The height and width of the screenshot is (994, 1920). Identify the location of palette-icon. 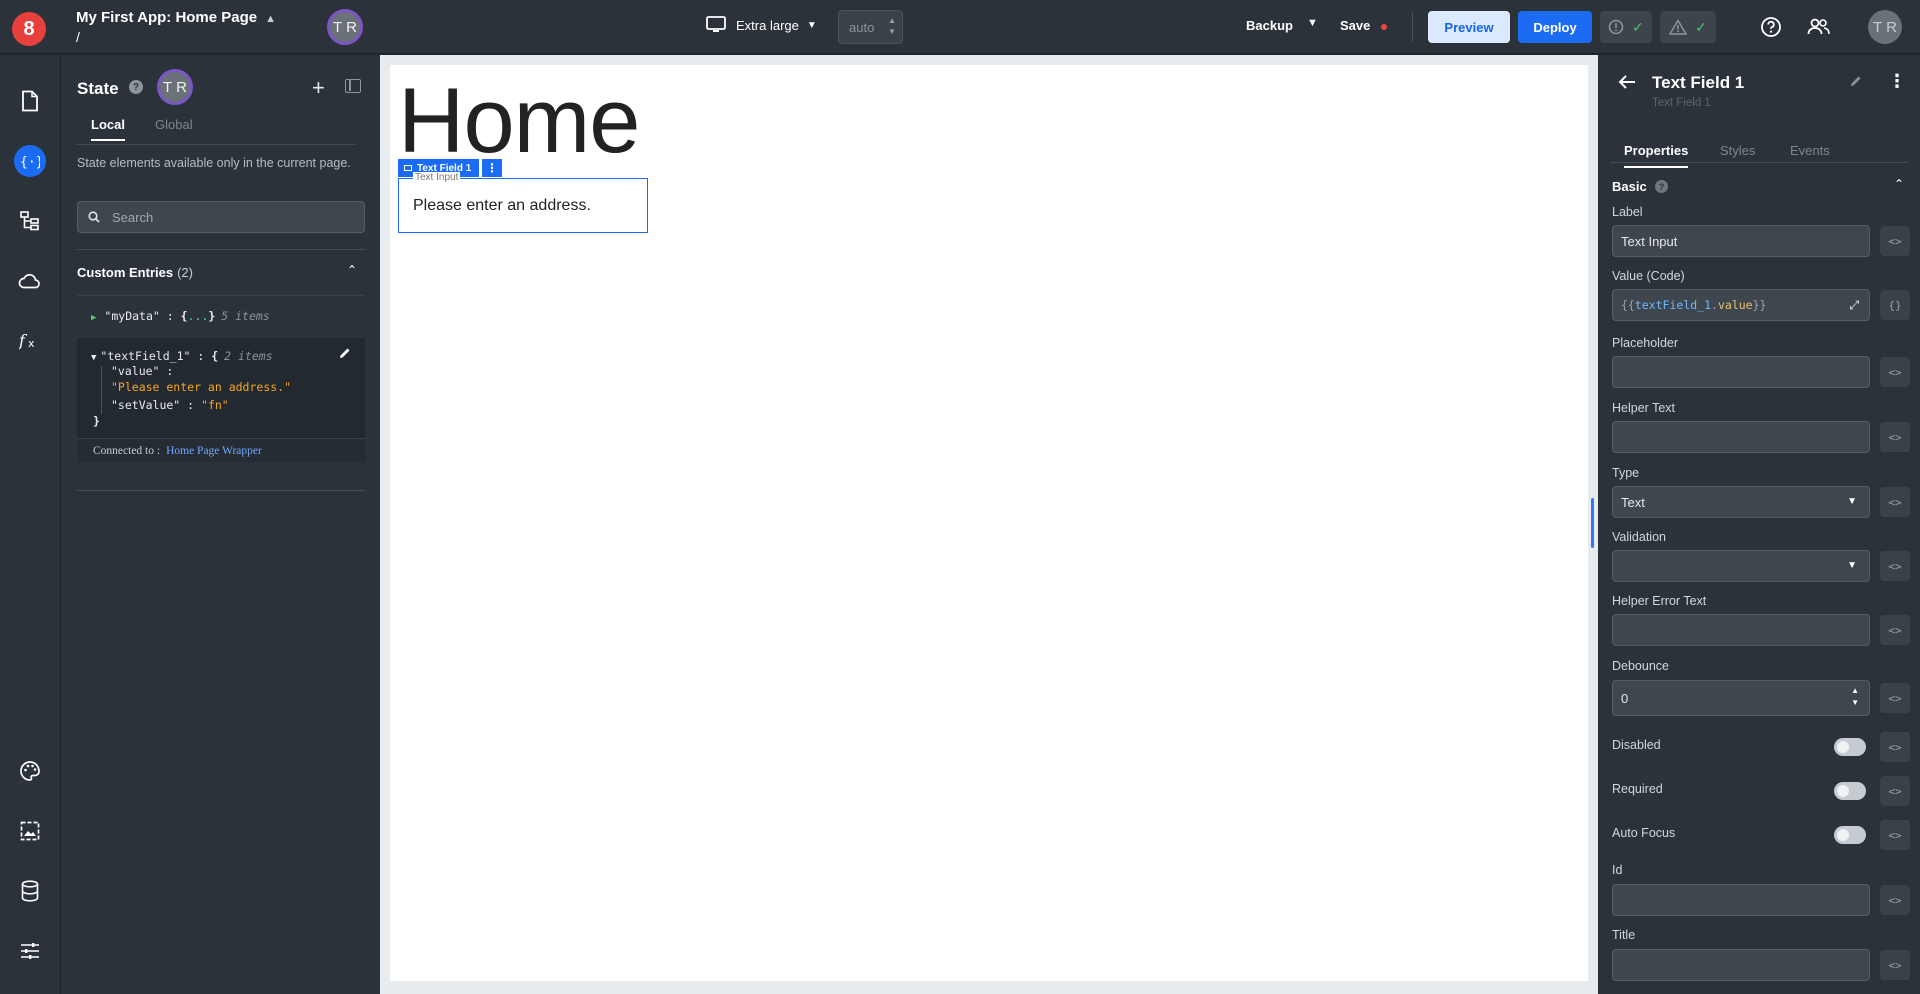
(30, 771).